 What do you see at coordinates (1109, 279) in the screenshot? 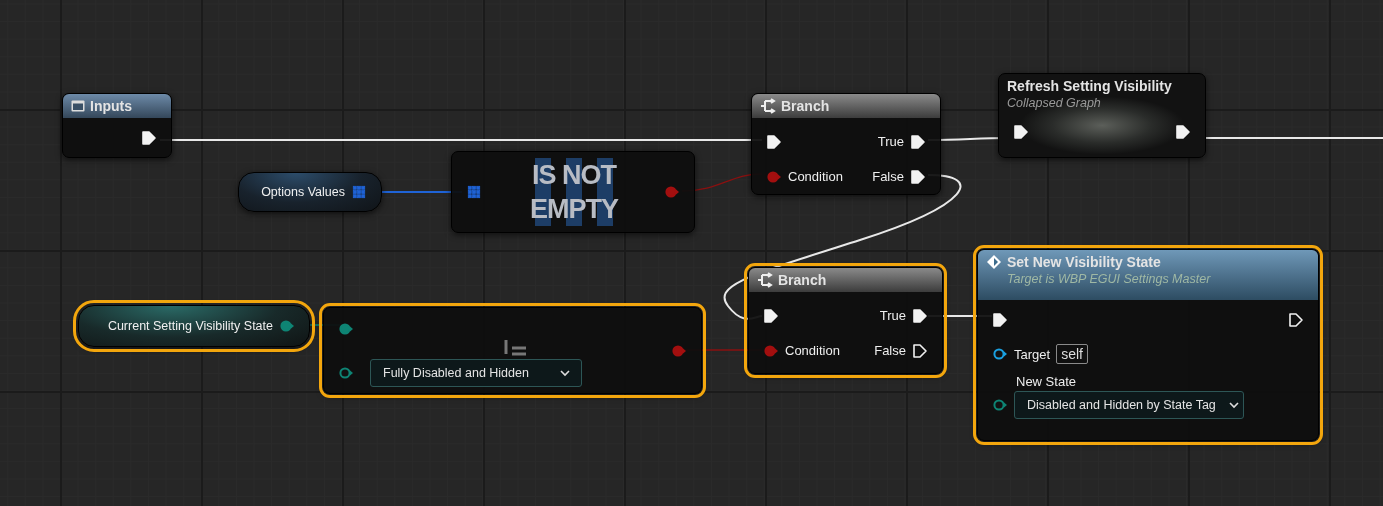
I see `node-subtitle: Target is WBP EGUI Settings Master` at bounding box center [1109, 279].